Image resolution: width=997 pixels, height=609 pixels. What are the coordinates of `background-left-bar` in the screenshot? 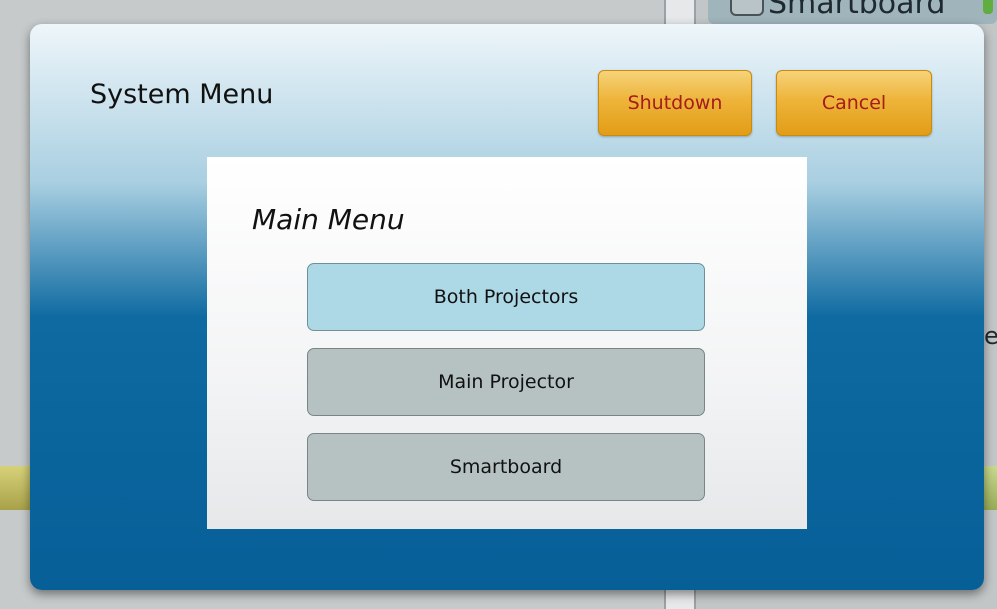 It's located at (16, 488).